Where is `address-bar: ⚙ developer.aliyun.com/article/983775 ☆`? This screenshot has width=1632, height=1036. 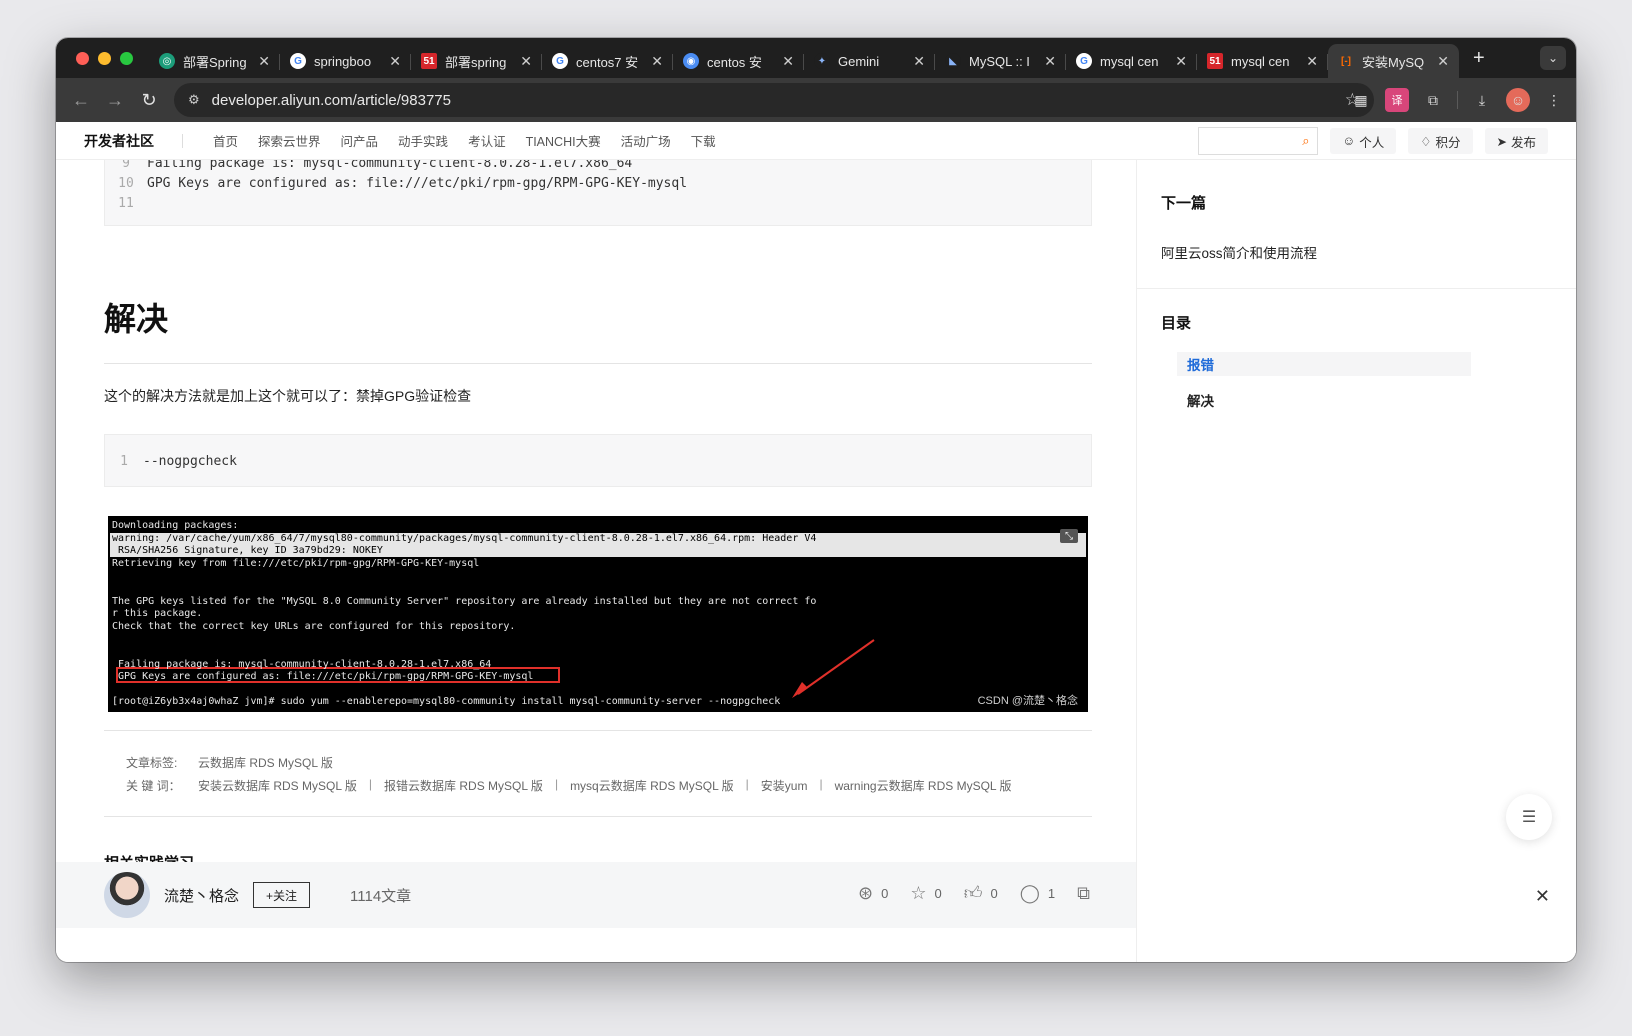 address-bar: ⚙ developer.aliyun.com/article/983775 ☆ is located at coordinates (774, 100).